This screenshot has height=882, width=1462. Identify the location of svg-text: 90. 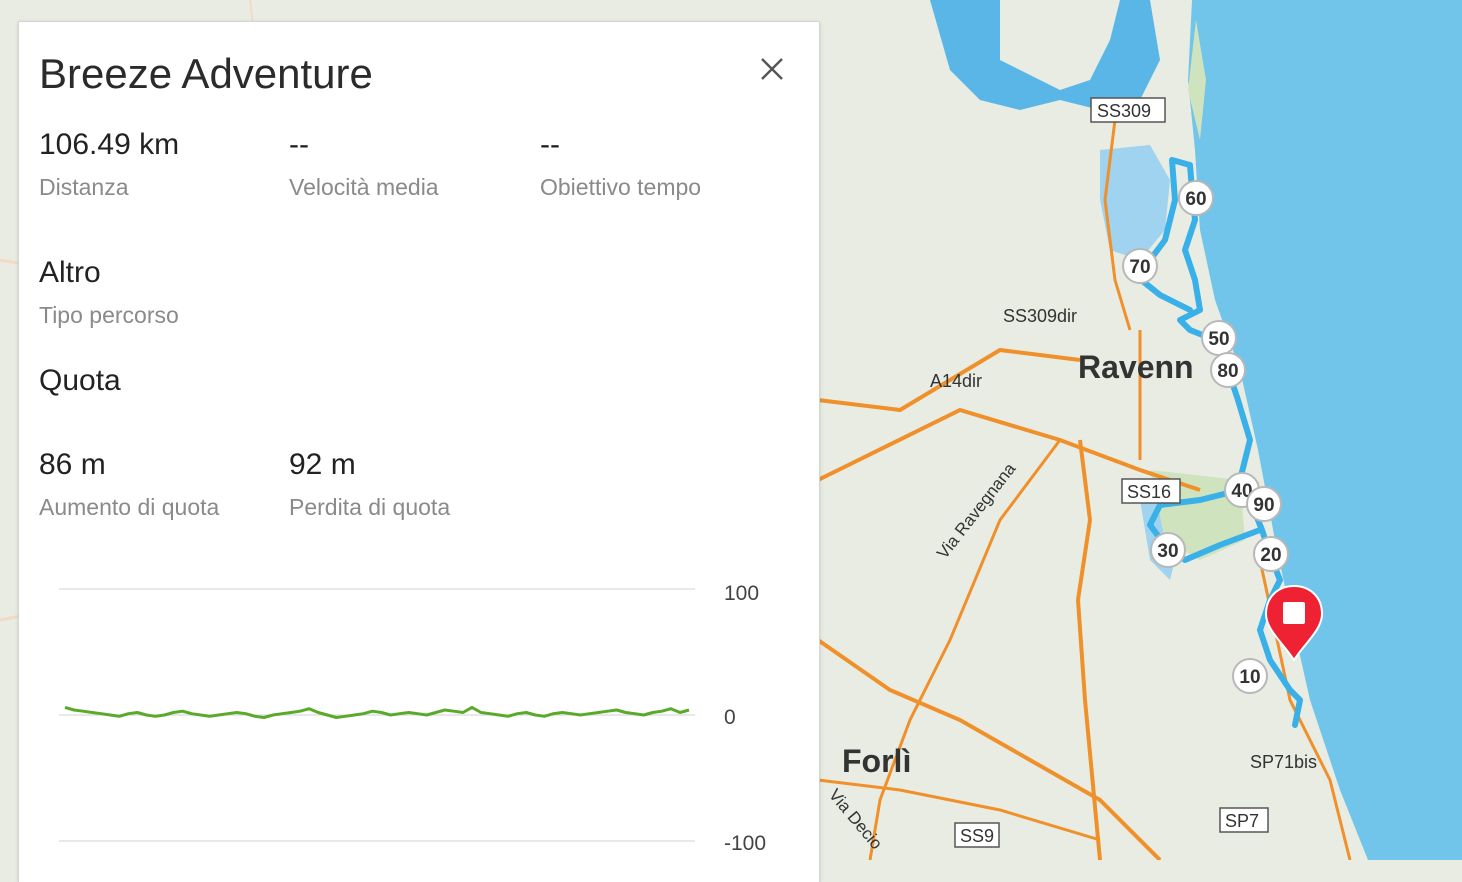
(1263, 505).